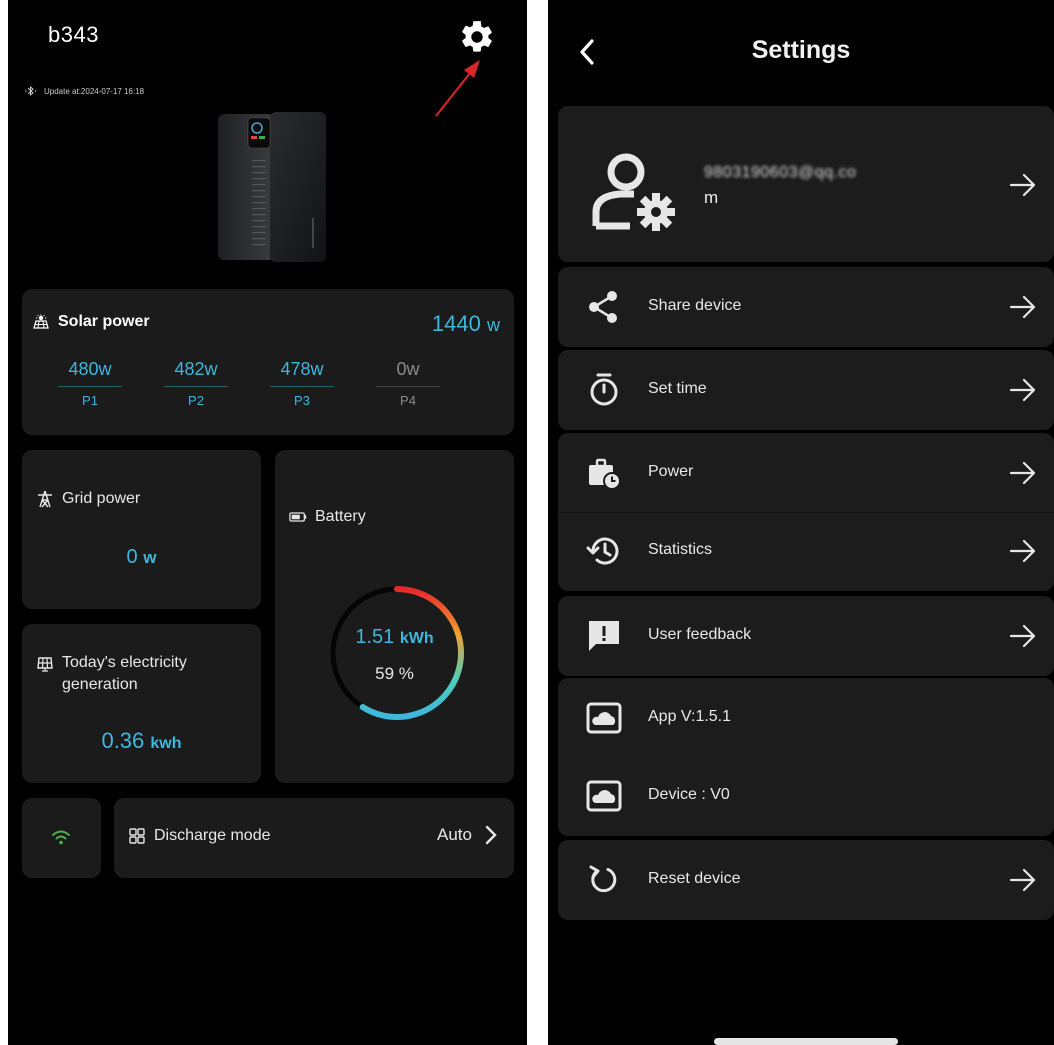  I want to click on battery-level-ring, so click(397, 653).